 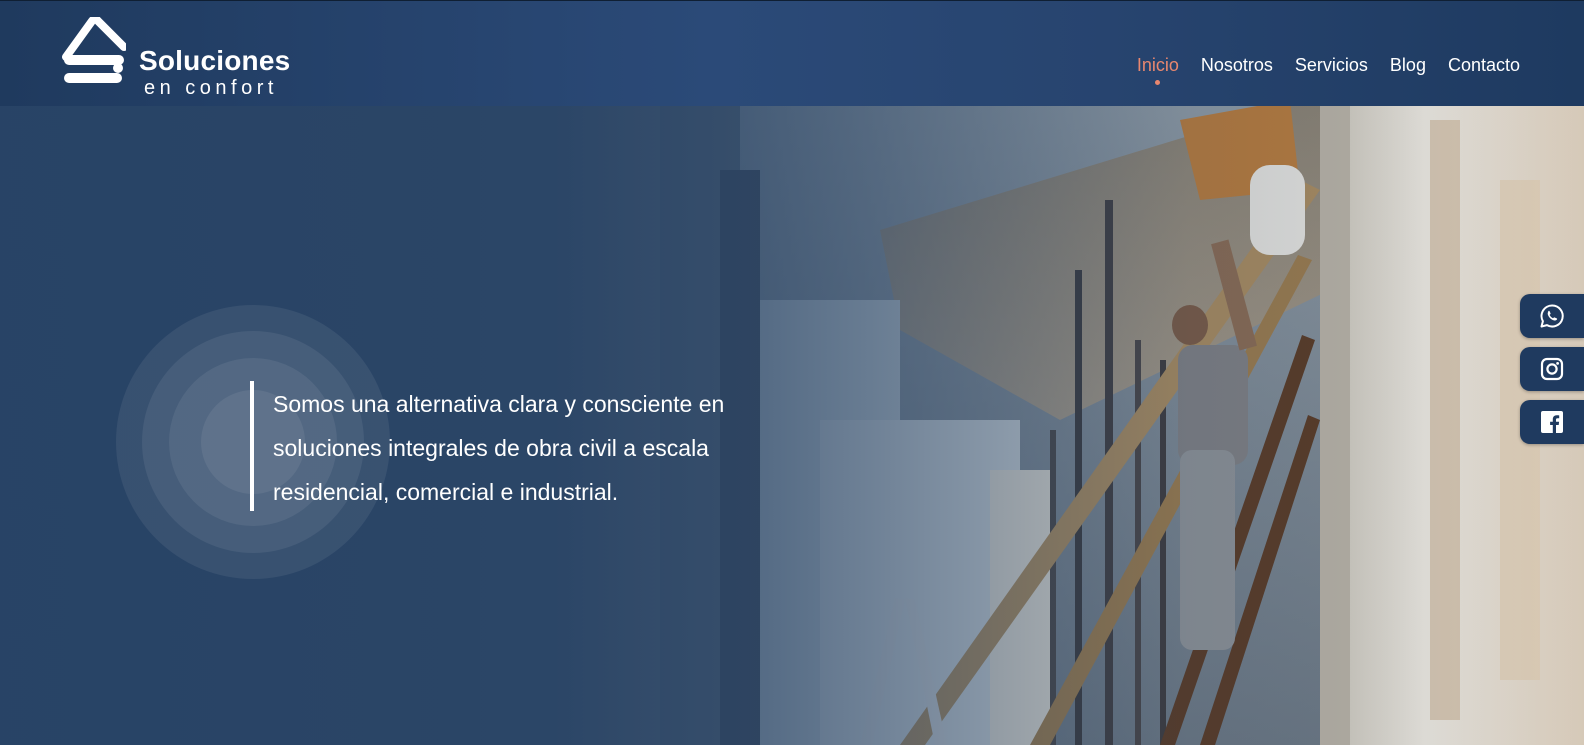 I want to click on main-nav: Inicio Nosotros Servicios Blog Contacto, so click(x=1328, y=70).